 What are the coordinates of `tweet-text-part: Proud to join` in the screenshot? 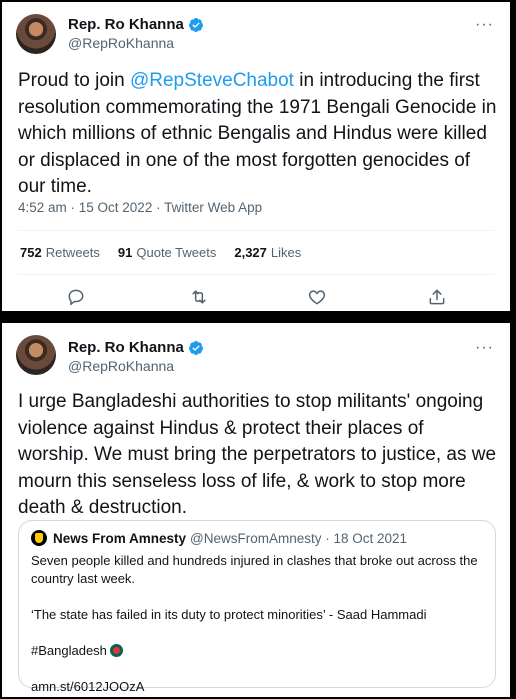 It's located at (74, 80).